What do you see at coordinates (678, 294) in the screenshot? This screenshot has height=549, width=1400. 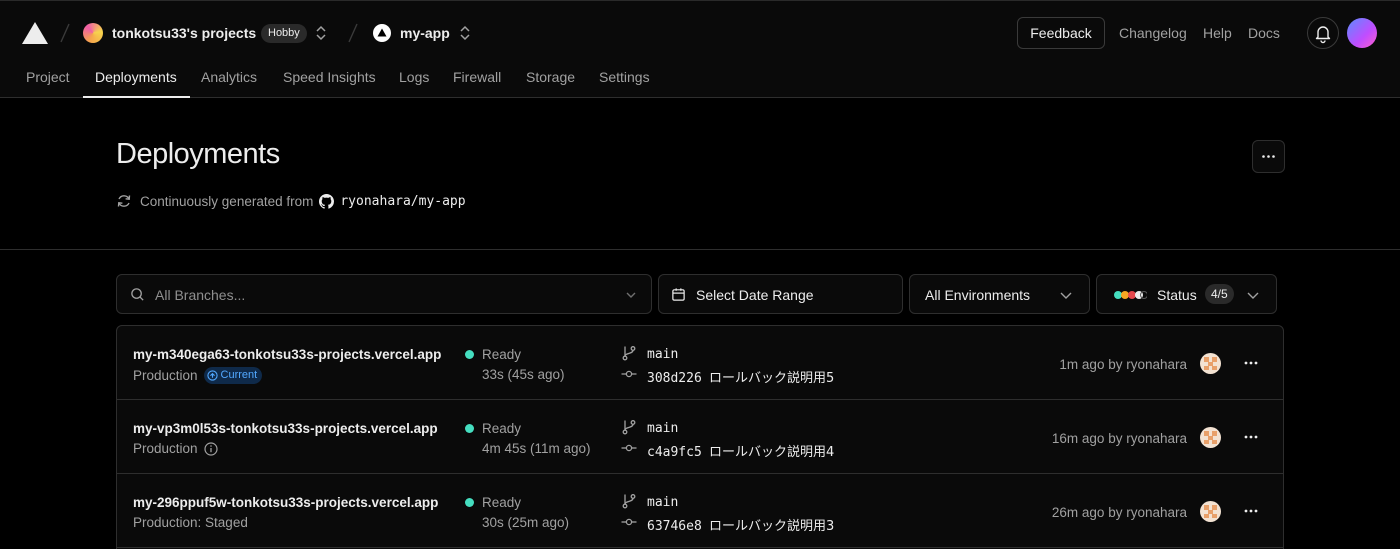 I see `calendar-icon` at bounding box center [678, 294].